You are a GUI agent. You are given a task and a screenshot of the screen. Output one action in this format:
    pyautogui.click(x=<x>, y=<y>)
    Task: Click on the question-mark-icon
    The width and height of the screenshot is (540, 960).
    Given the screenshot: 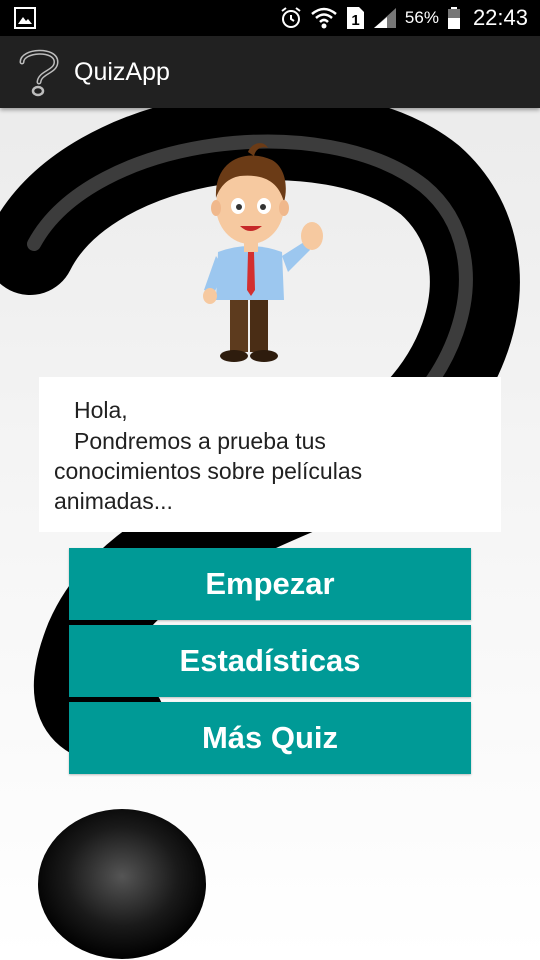 What is the action you would take?
    pyautogui.click(x=39, y=73)
    